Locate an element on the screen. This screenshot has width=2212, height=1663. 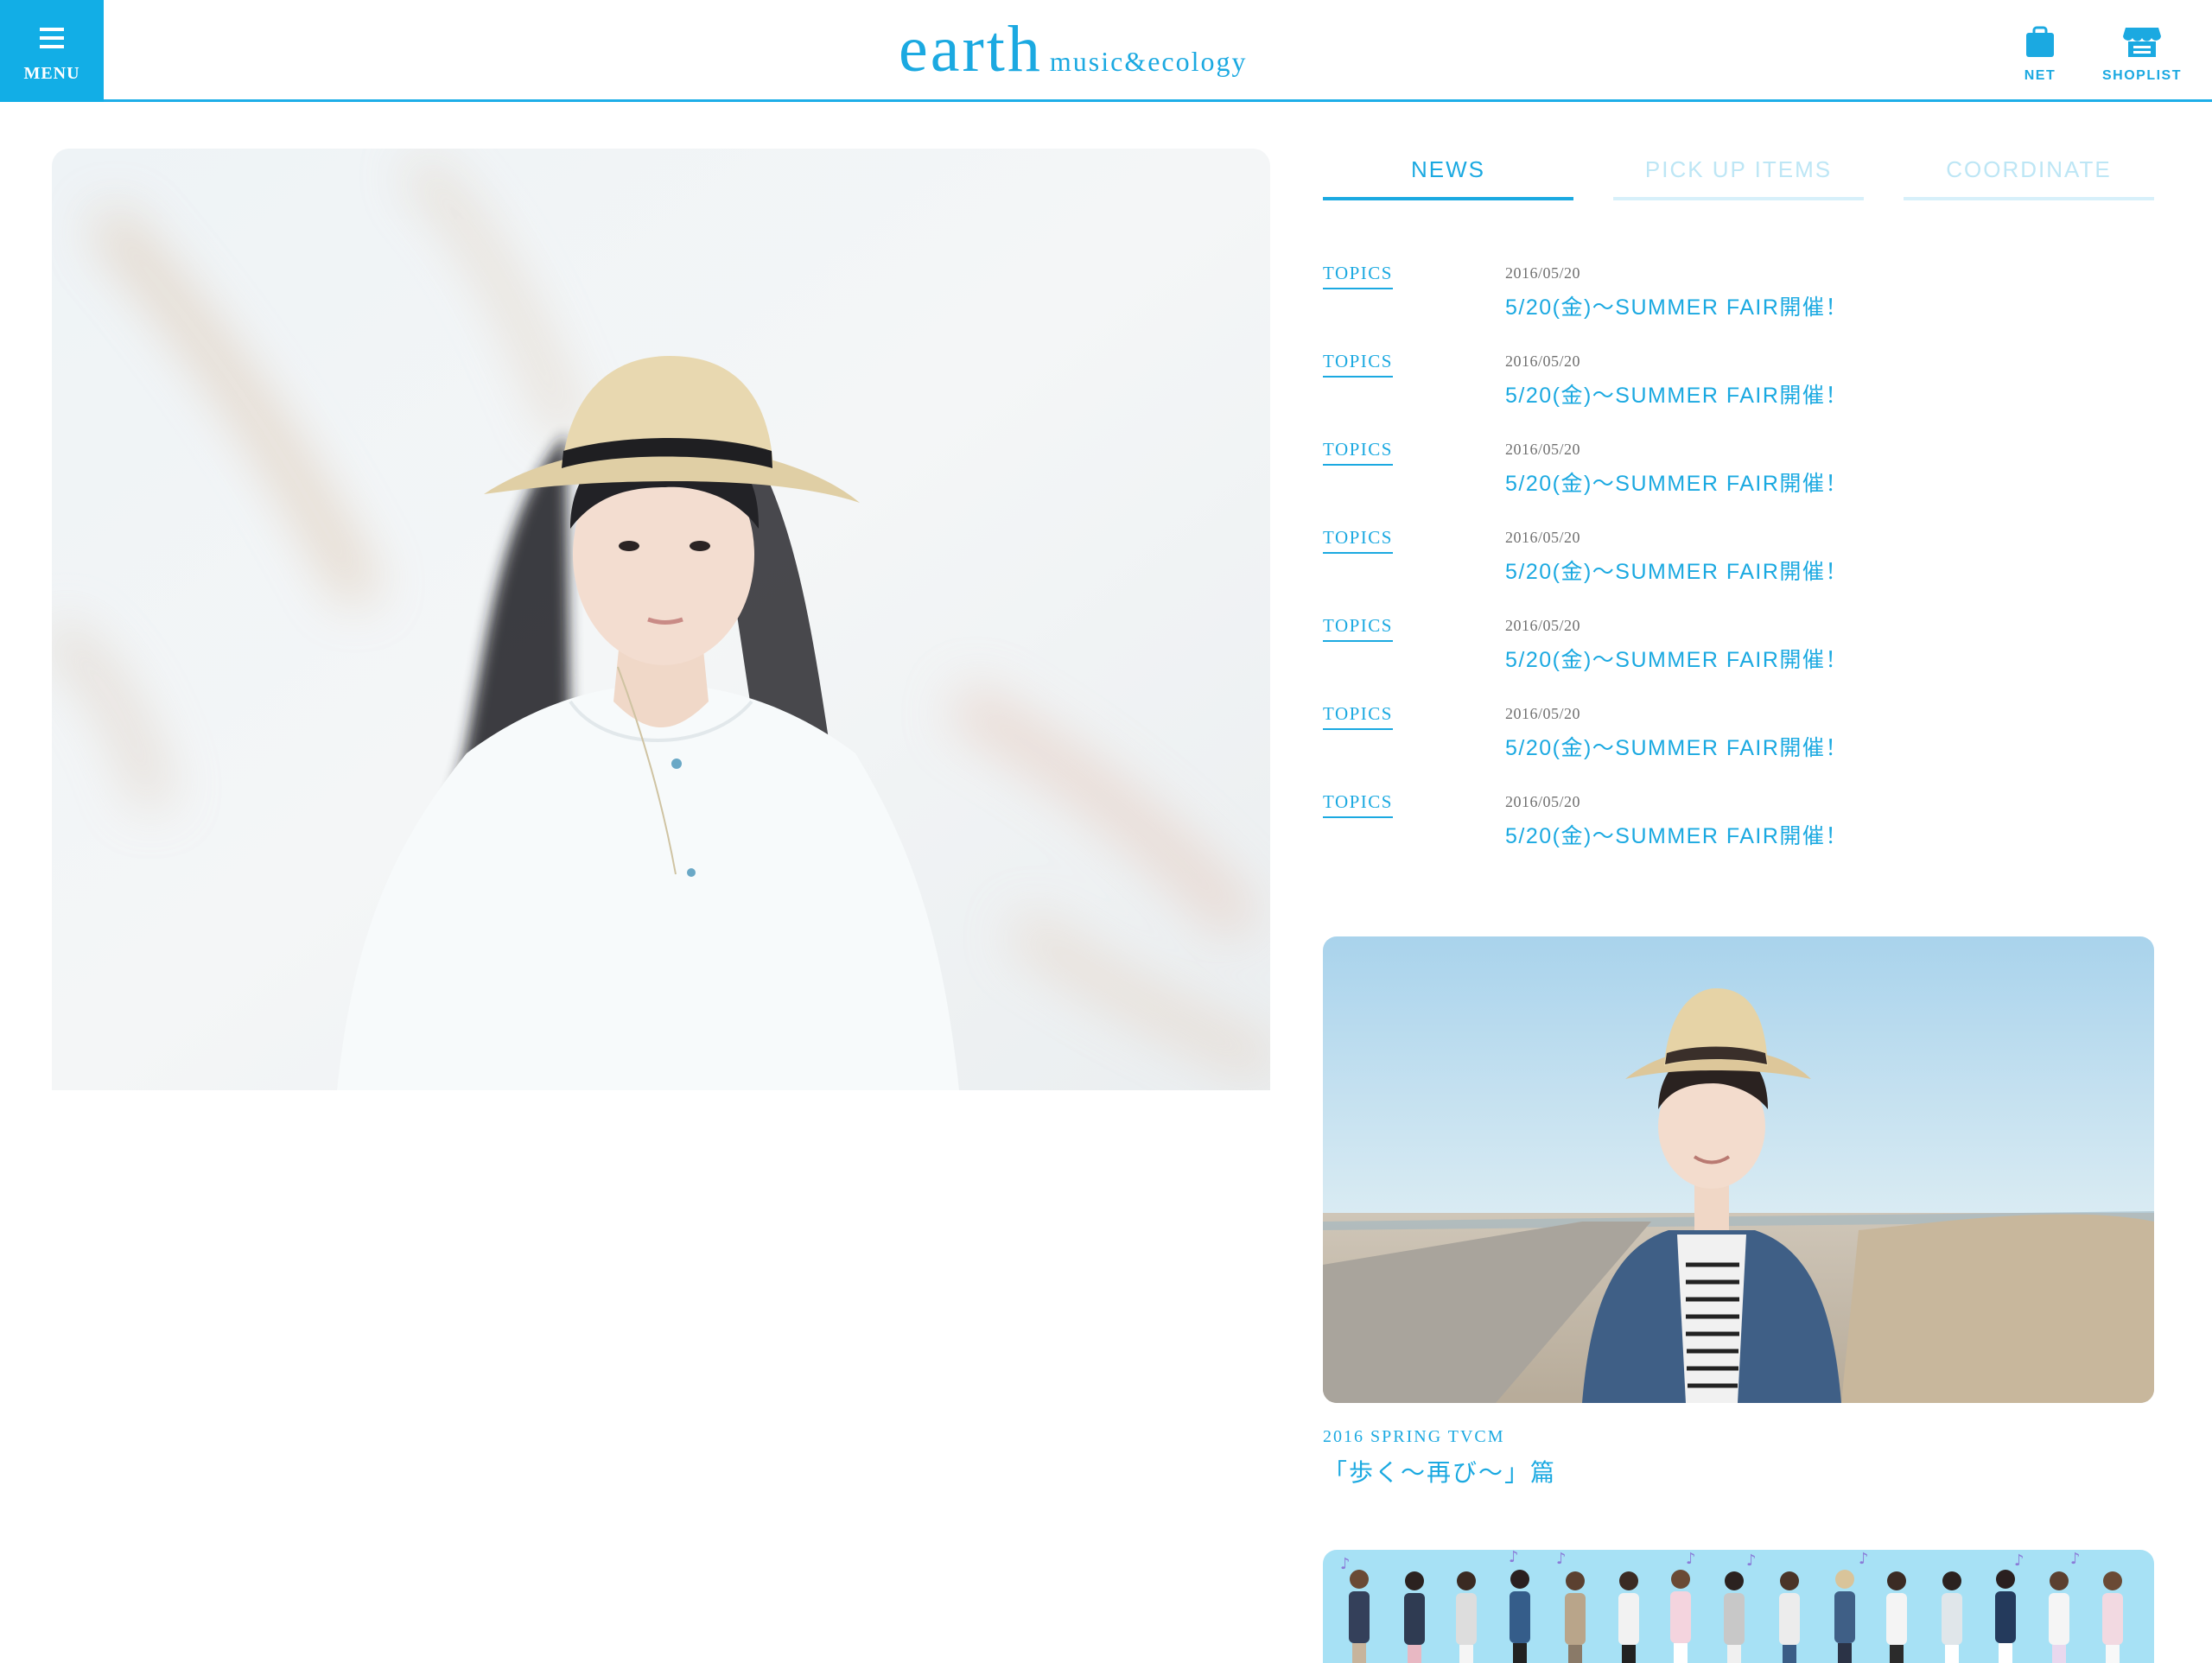
tab-pick-up-items: PICK UP ITEMS is located at coordinates (1738, 173).